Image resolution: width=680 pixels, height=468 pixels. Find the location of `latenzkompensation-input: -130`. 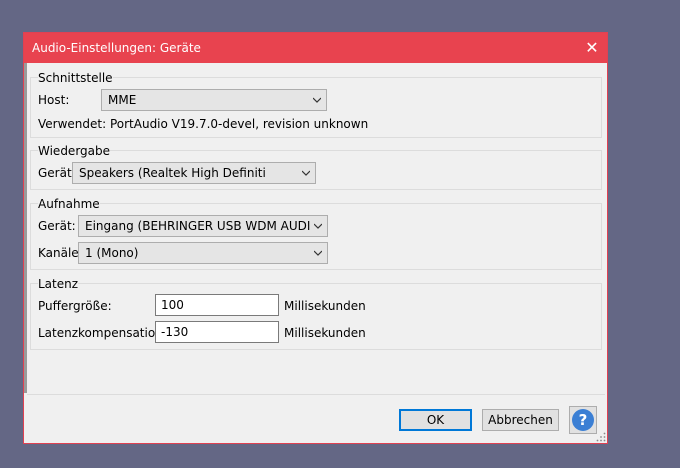

latenzkompensation-input: -130 is located at coordinates (217, 332).